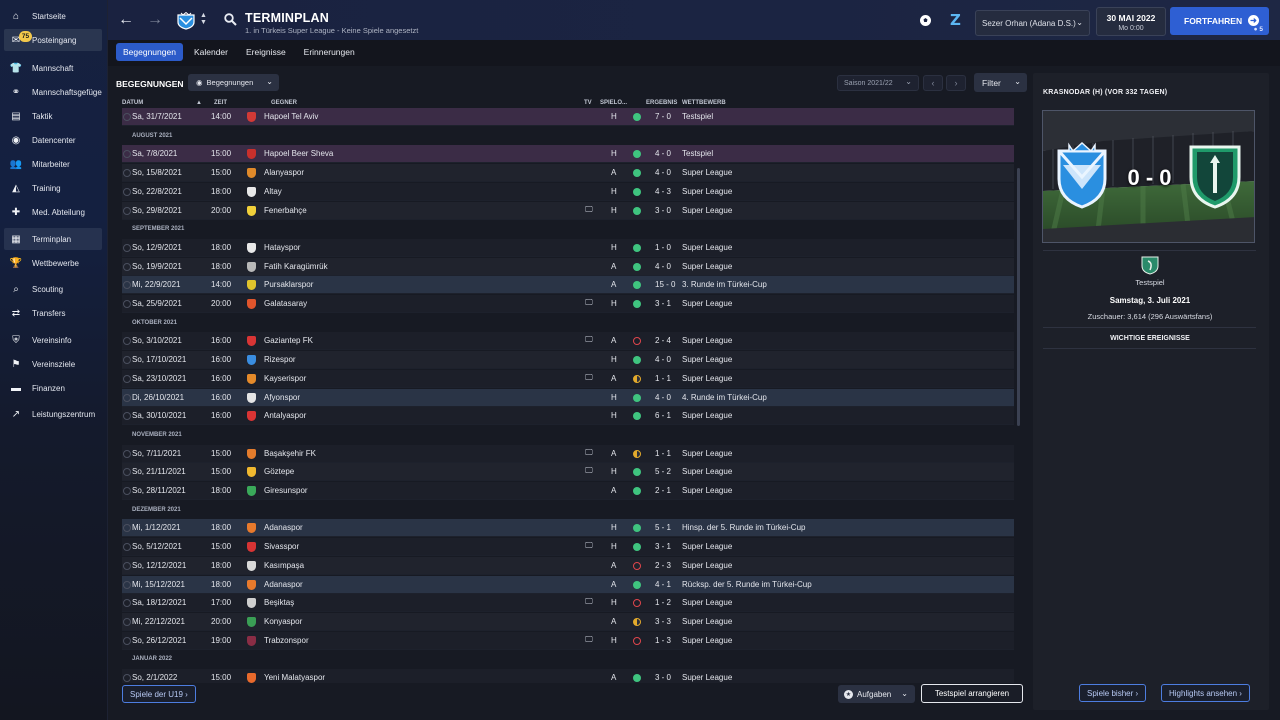  I want to click on column-header-opponent: GEGNER, so click(284, 103).